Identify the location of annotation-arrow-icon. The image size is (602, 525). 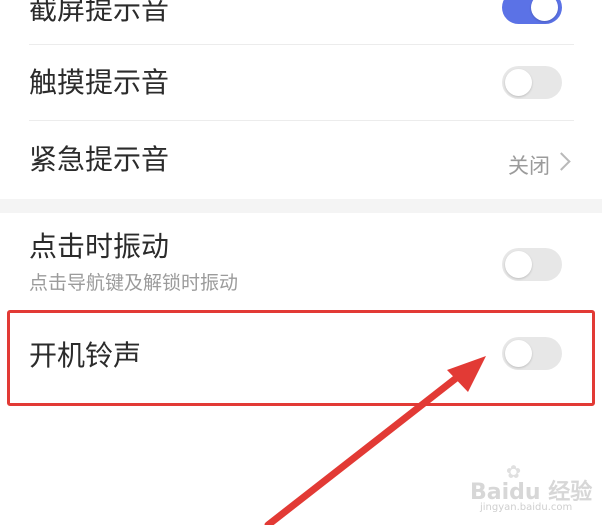
(375, 440).